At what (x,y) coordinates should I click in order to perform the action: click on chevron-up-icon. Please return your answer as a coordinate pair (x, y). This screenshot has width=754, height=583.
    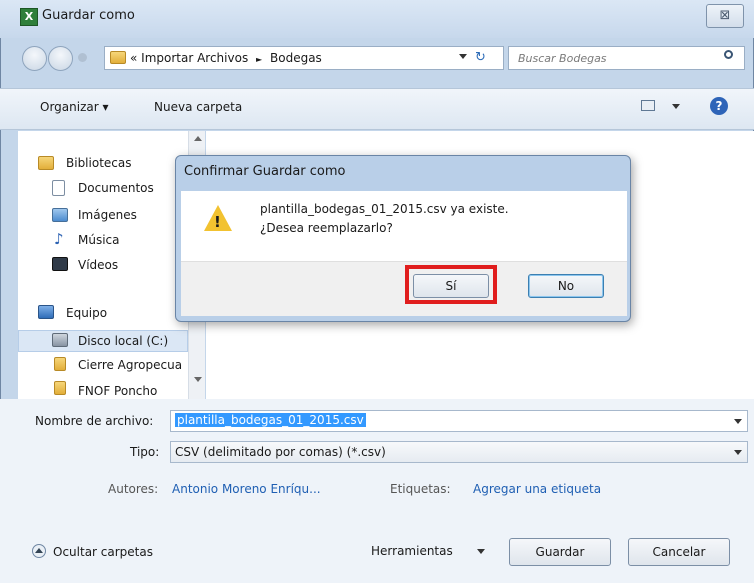
    Looking at the image, I should click on (39, 550).